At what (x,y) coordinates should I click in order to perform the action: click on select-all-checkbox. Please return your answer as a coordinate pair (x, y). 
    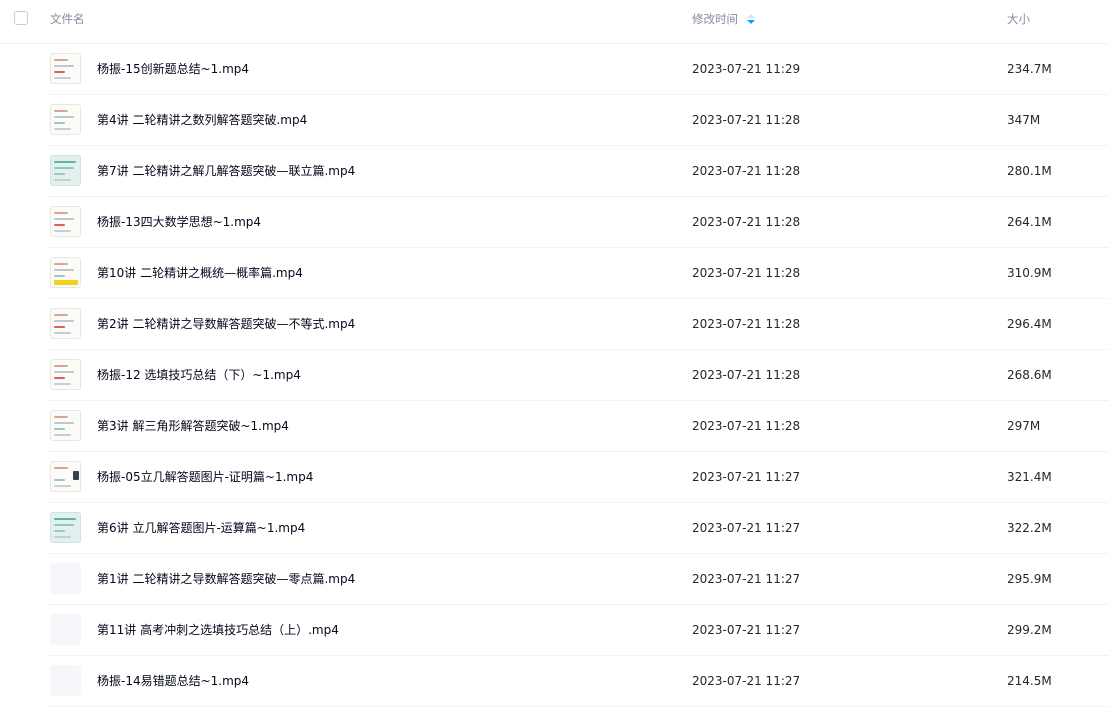
    Looking at the image, I should click on (21, 18).